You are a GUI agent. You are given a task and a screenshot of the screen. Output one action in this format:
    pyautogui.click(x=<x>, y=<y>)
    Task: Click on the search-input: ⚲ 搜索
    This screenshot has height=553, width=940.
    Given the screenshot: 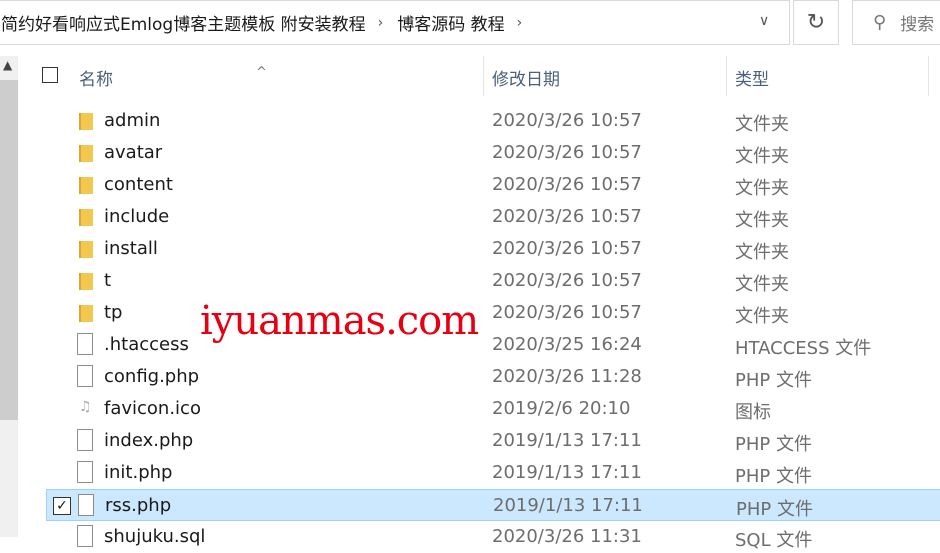 What is the action you would take?
    pyautogui.click(x=896, y=22)
    